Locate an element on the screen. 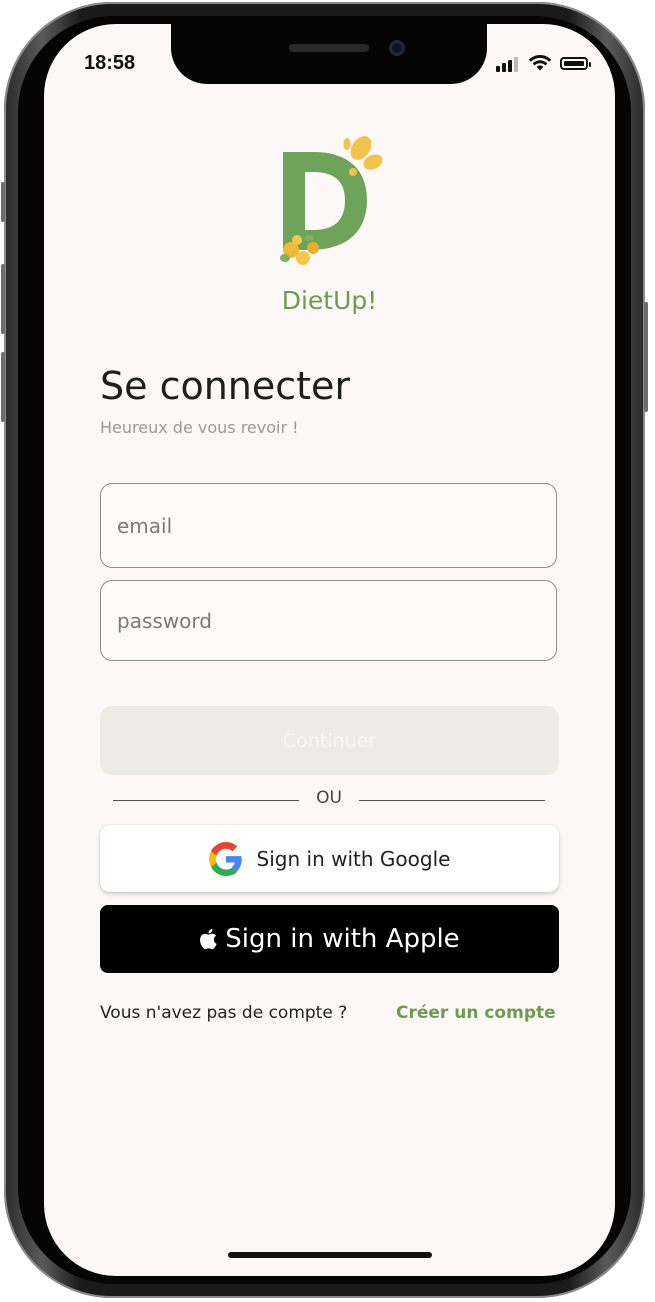  status-time: 18:58 is located at coordinates (110, 63).